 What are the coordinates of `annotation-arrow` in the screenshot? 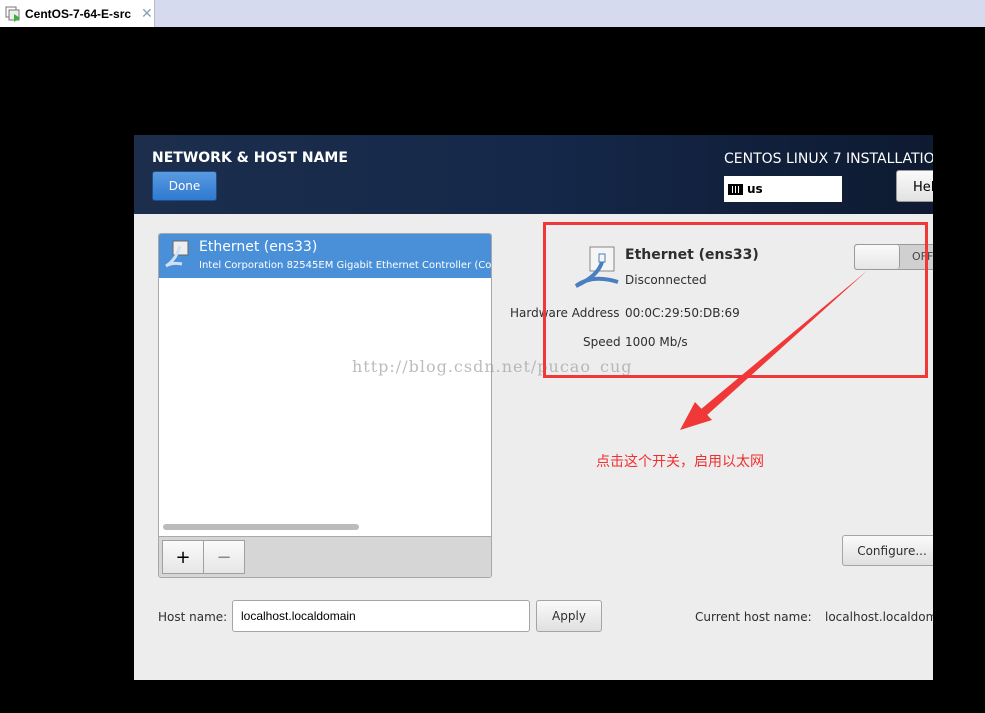 It's located at (774, 350).